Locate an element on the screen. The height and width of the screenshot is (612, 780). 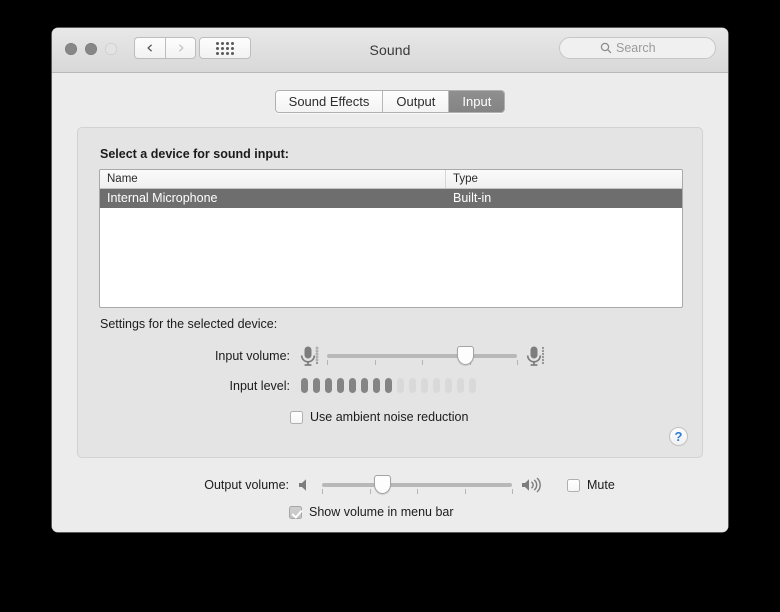
show-volume-checkbox-row: Show volume in menu bar is located at coordinates (371, 512).